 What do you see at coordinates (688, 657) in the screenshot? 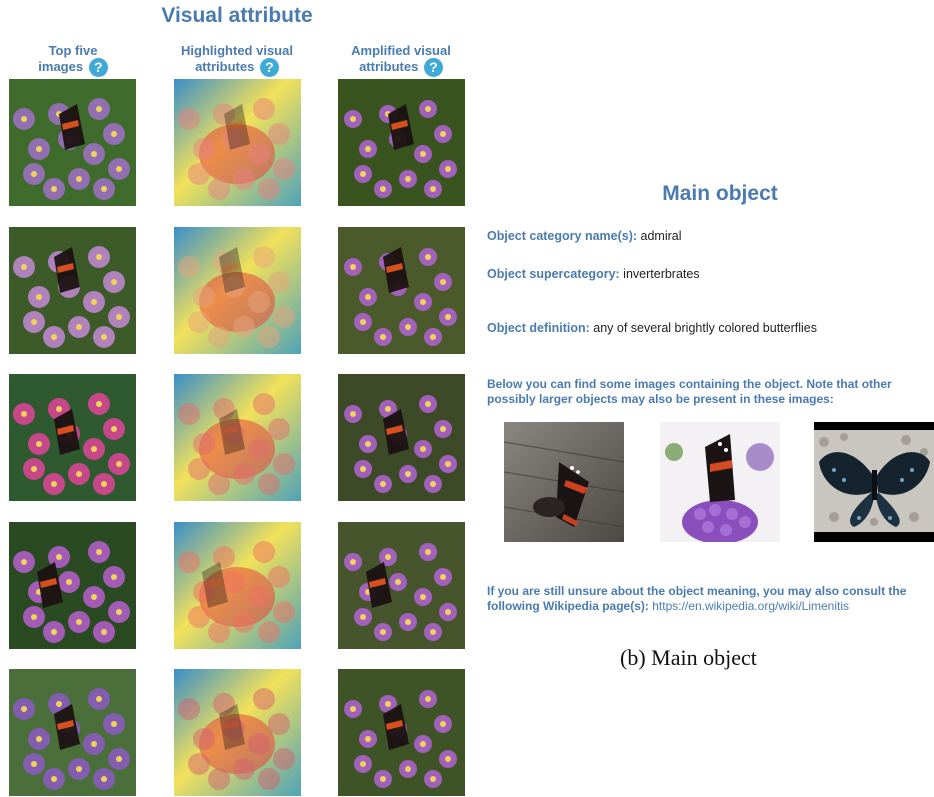
I see `figure-caption: (b) Main object` at bounding box center [688, 657].